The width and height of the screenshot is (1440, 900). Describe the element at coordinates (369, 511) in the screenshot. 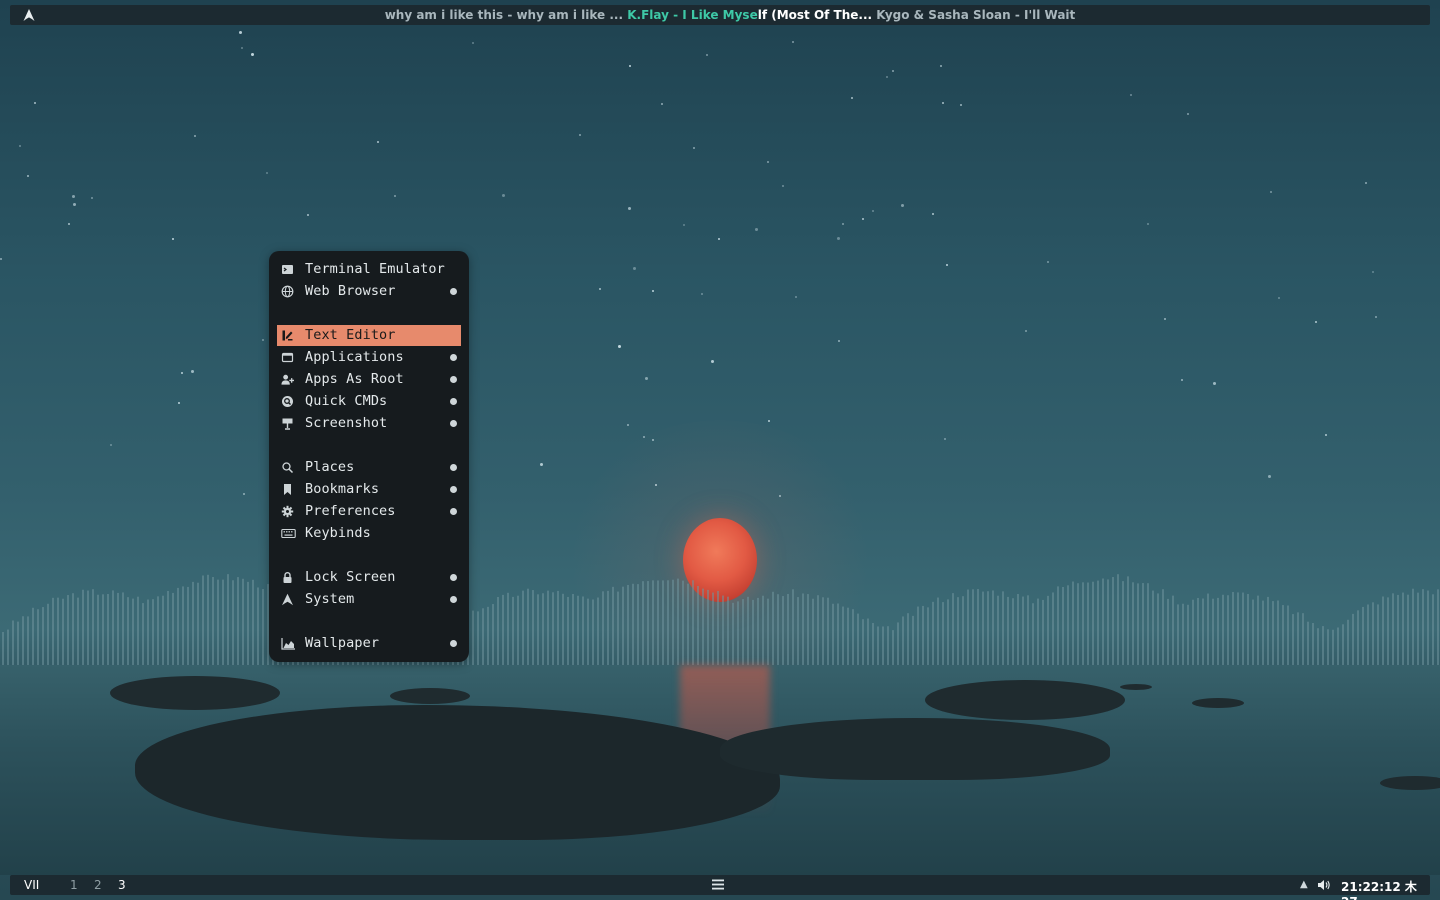

I see `menu-item-preferences: Preferences` at that location.